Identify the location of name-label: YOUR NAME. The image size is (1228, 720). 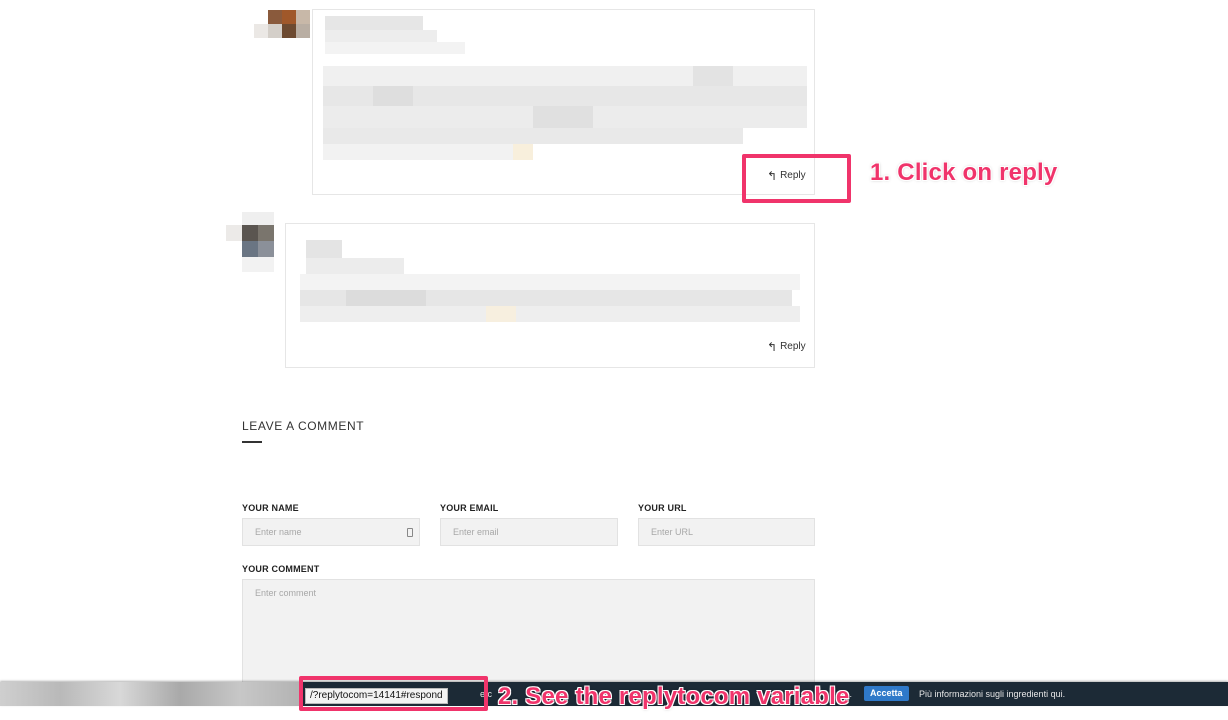
(270, 508).